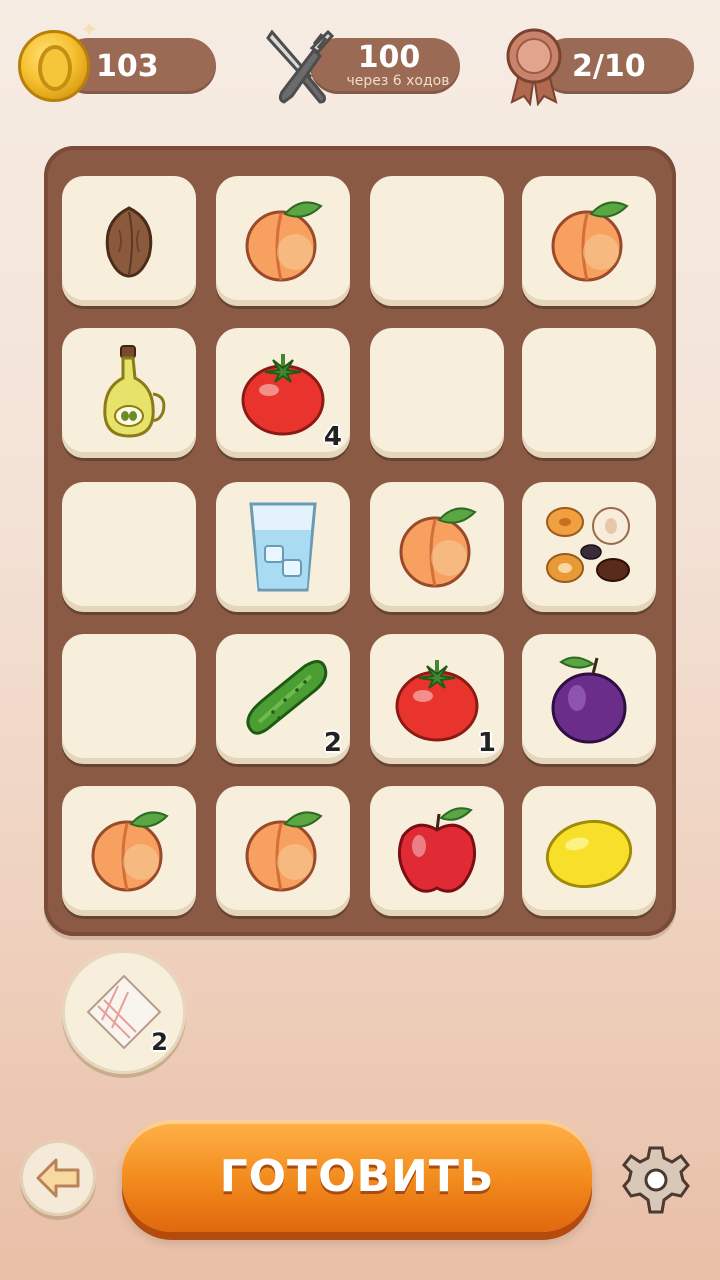 This screenshot has height=1280, width=720. I want to click on gear-icon, so click(656, 1180).